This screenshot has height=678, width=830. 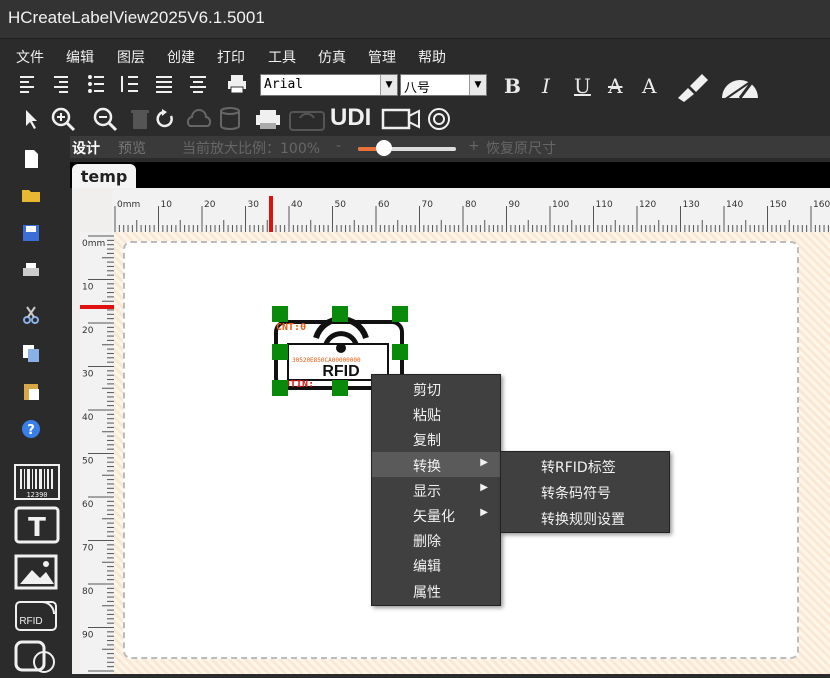 What do you see at coordinates (585, 465) in the screenshot?
I see `menu-item-to-rfid-label: 转RFID标签` at bounding box center [585, 465].